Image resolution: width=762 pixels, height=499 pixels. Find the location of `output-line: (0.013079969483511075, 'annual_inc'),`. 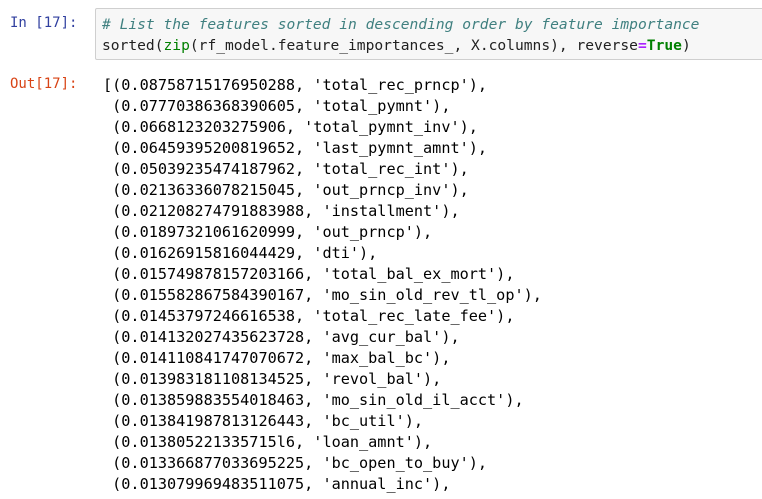

output-line: (0.013079969483511075, 'annual_inc'), is located at coordinates (277, 484).